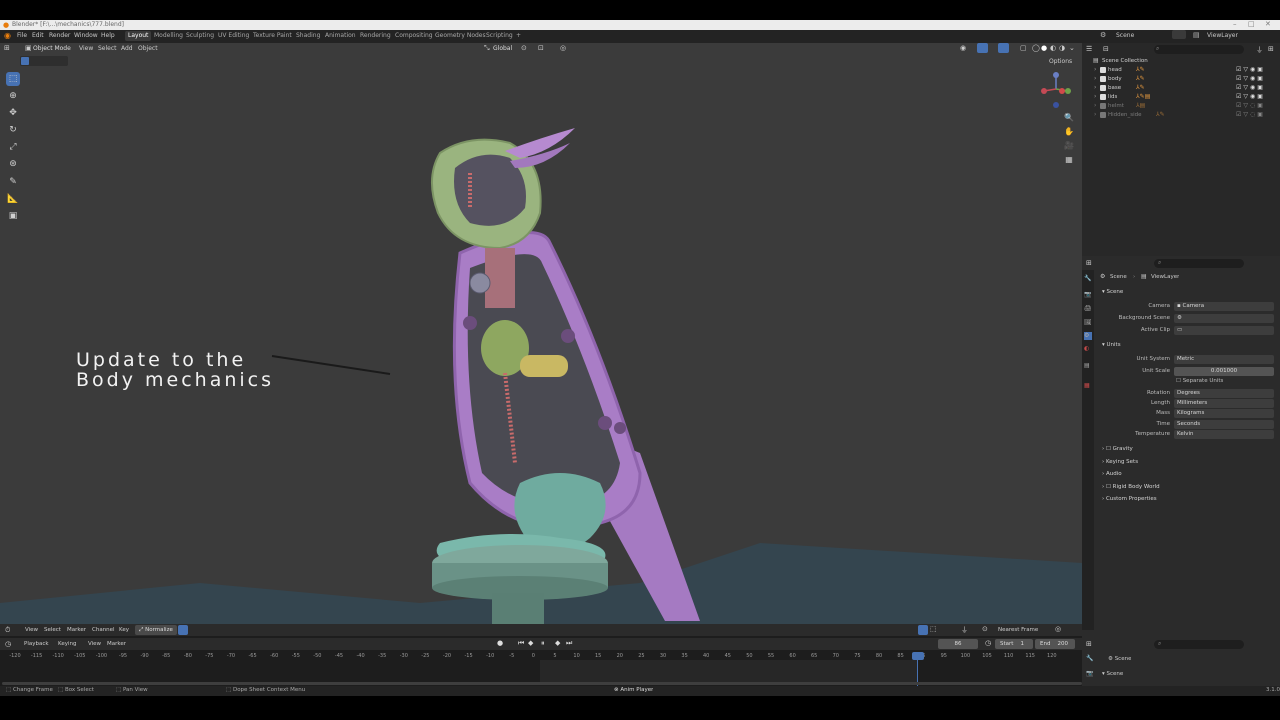 This screenshot has height=720, width=1280. I want to click on pivot-icon: ⊙, so click(524, 48).